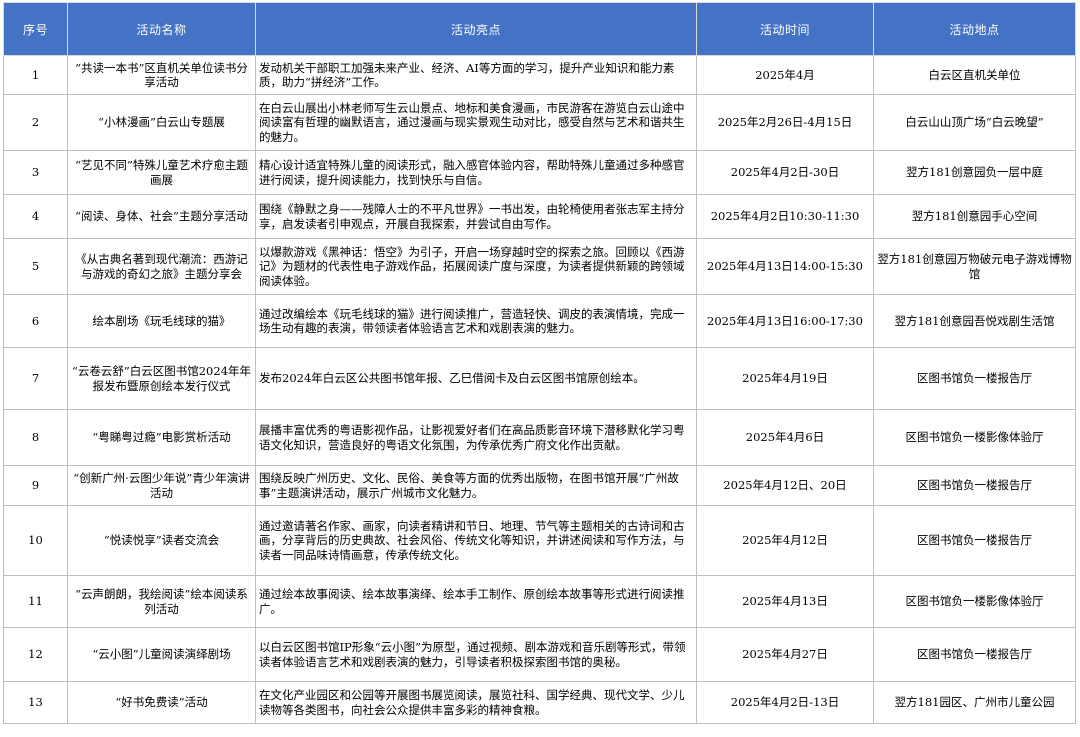 Image resolution: width=1080 pixels, height=737 pixels. I want to click on row-time: 2025年4月, so click(785, 75).